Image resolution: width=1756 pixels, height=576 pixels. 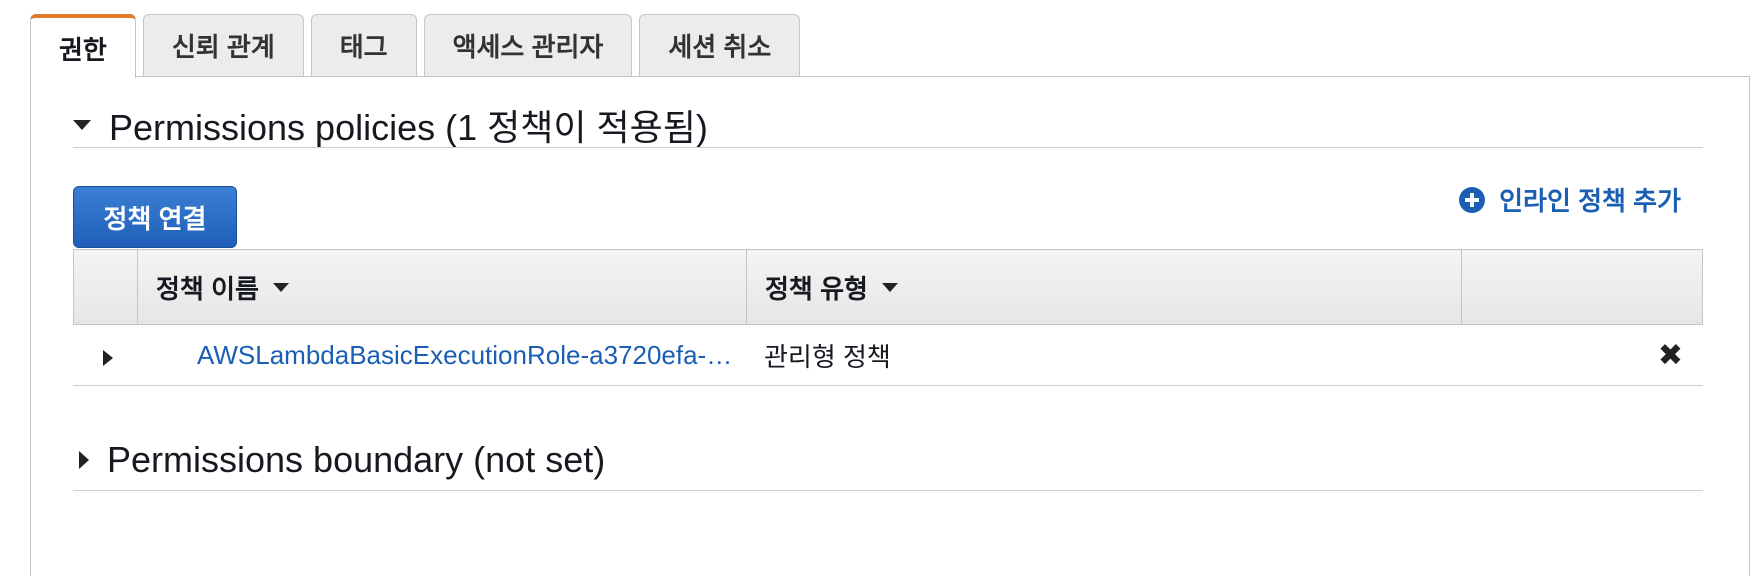 I want to click on tab-revoke-sessions: 세션 취소, so click(x=720, y=45).